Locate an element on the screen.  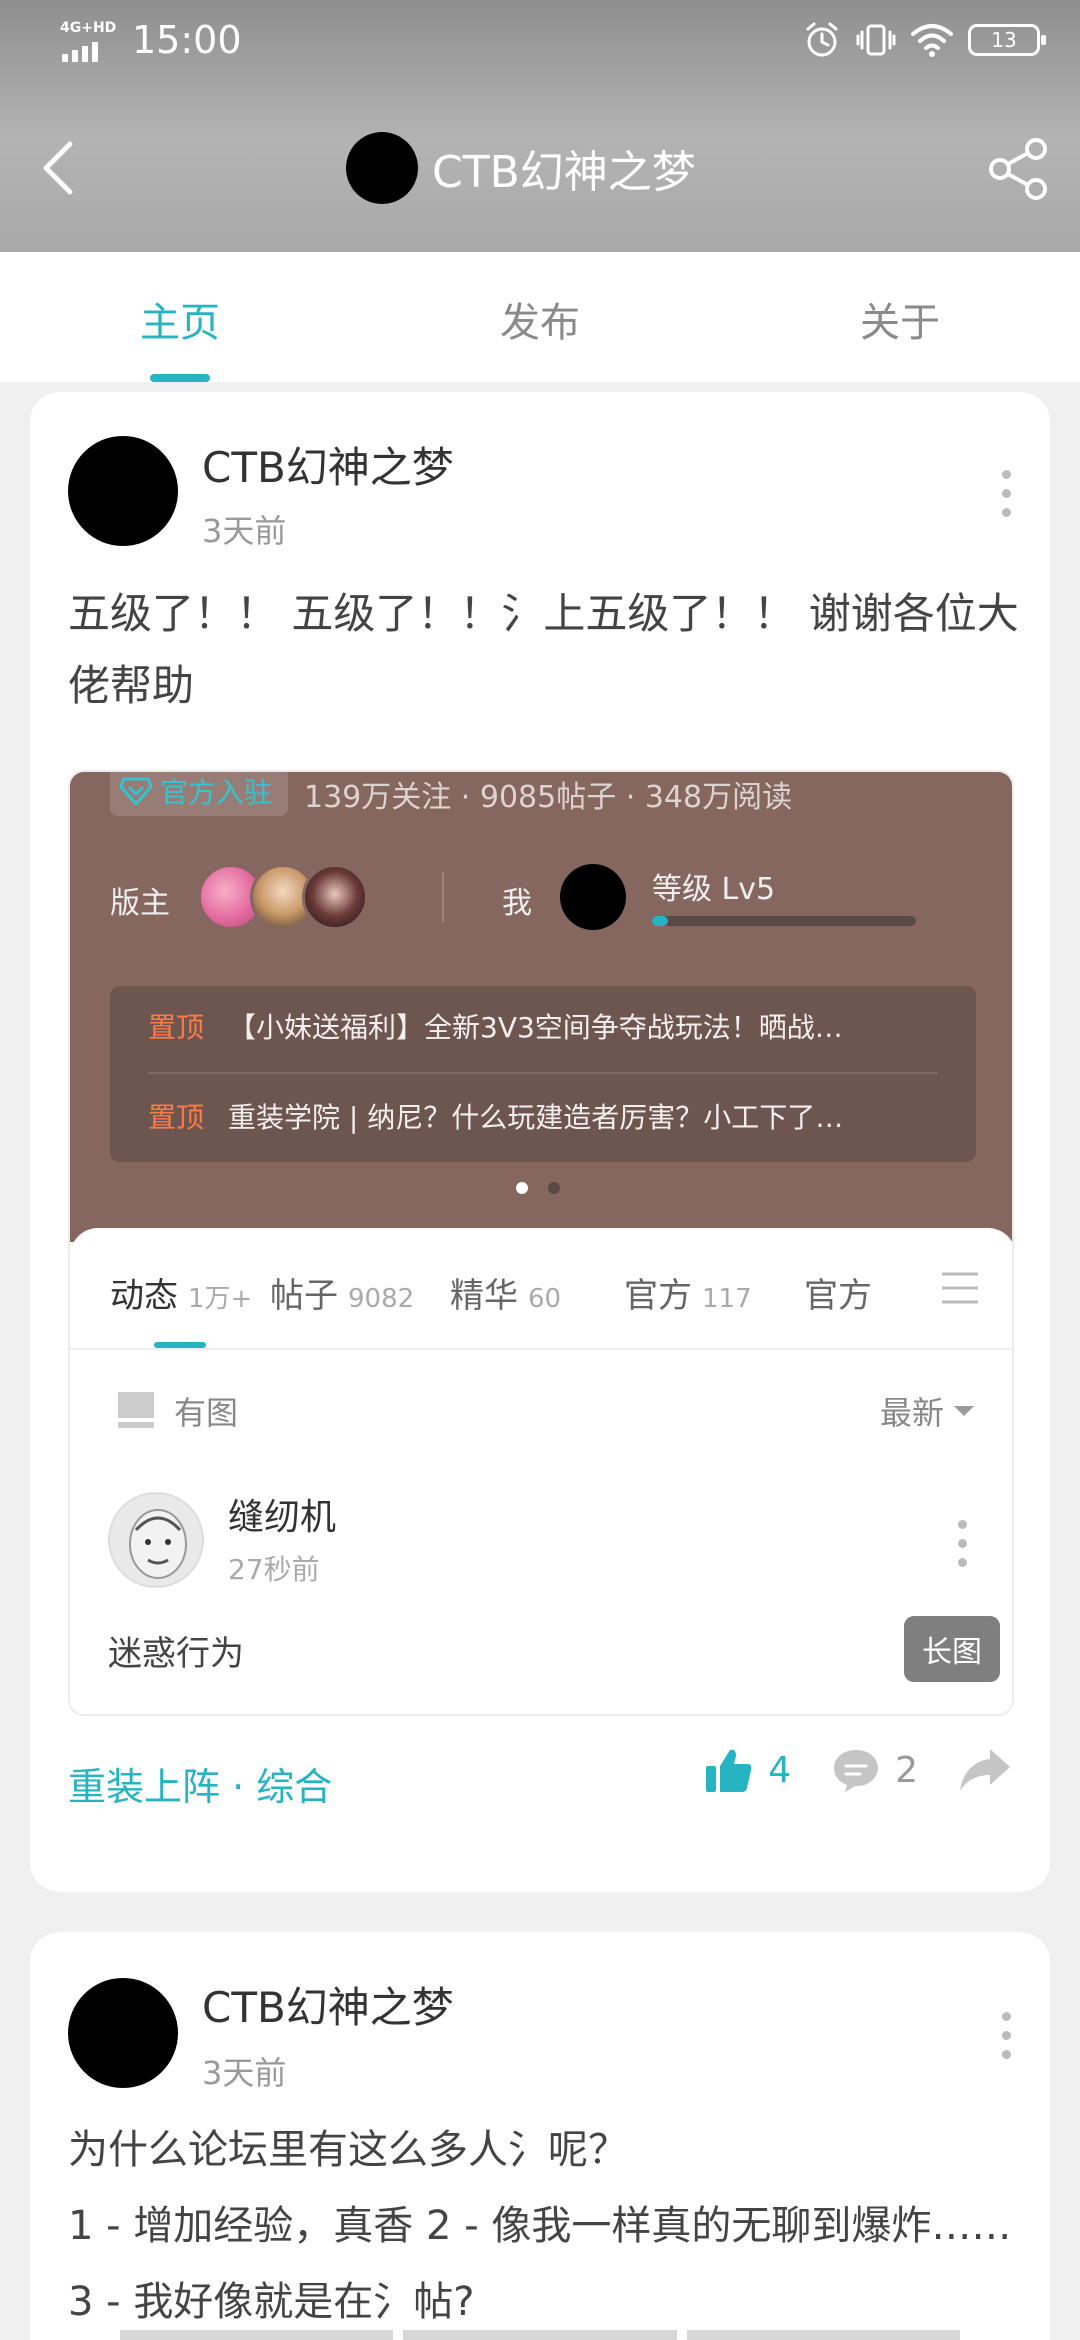
sort-label: 最新 is located at coordinates (911, 1413).